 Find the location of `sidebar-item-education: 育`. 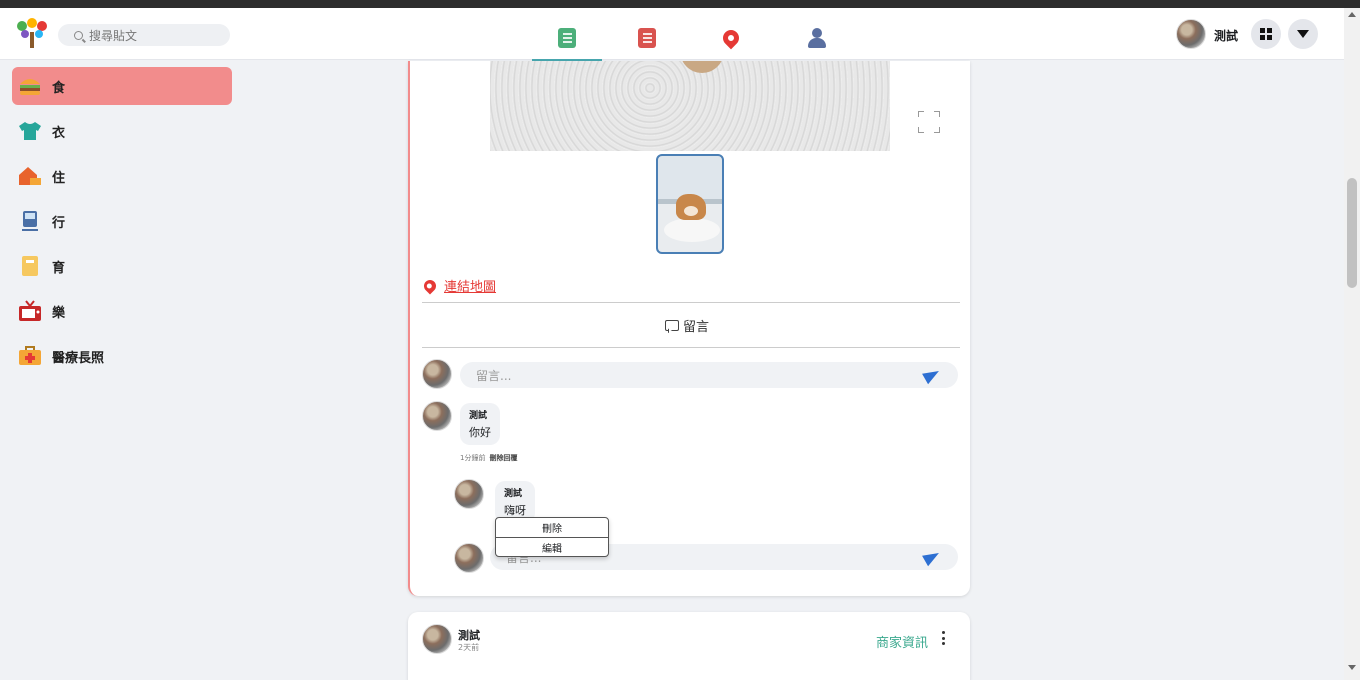

sidebar-item-education: 育 is located at coordinates (122, 266).